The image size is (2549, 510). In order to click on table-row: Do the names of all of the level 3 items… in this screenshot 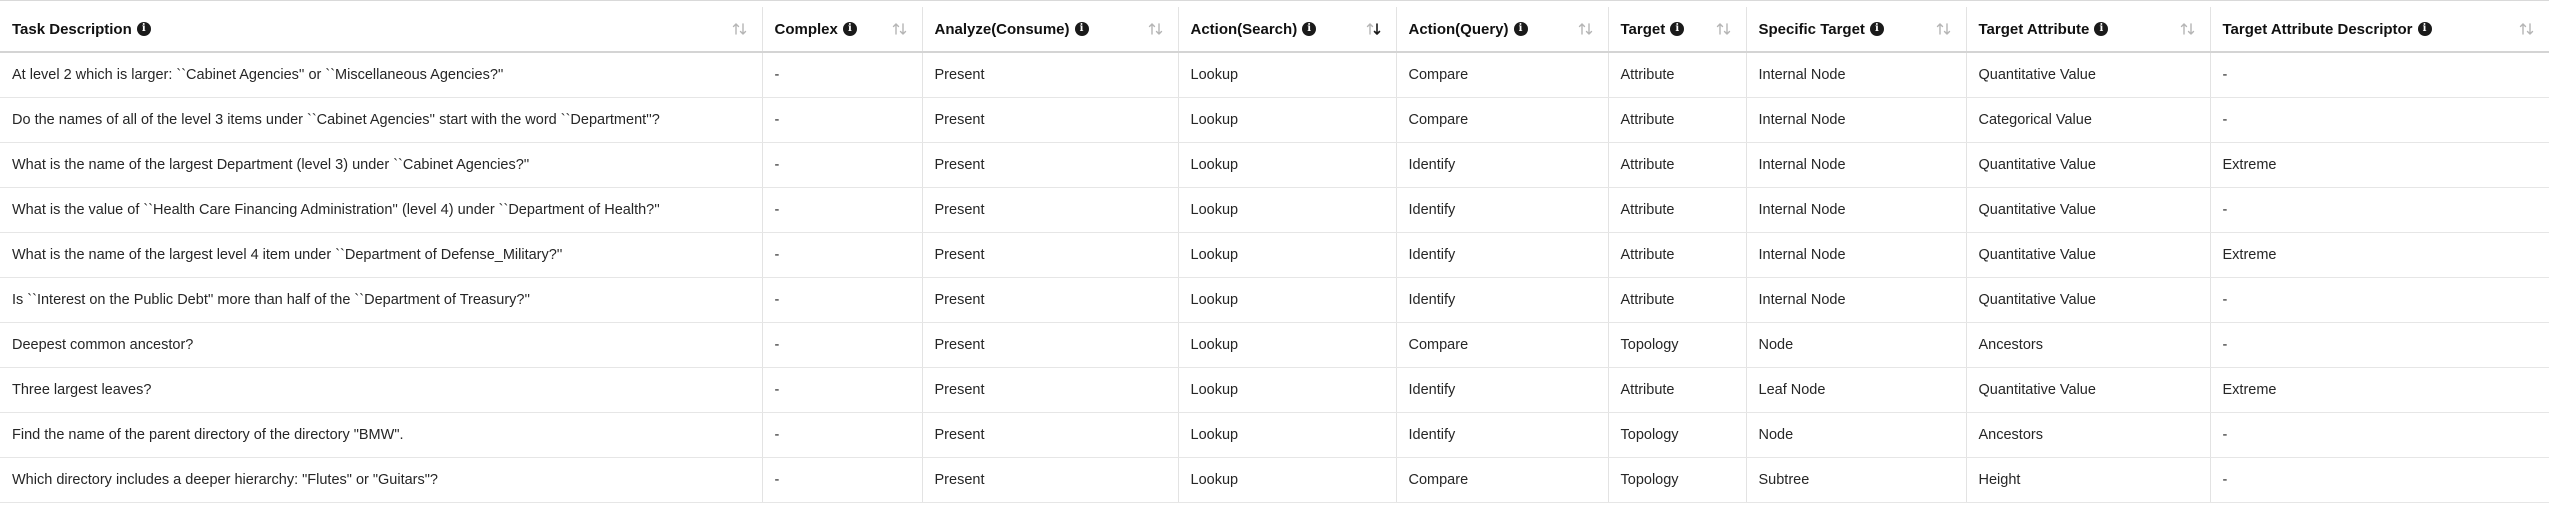, I will do `click(1274, 120)`.